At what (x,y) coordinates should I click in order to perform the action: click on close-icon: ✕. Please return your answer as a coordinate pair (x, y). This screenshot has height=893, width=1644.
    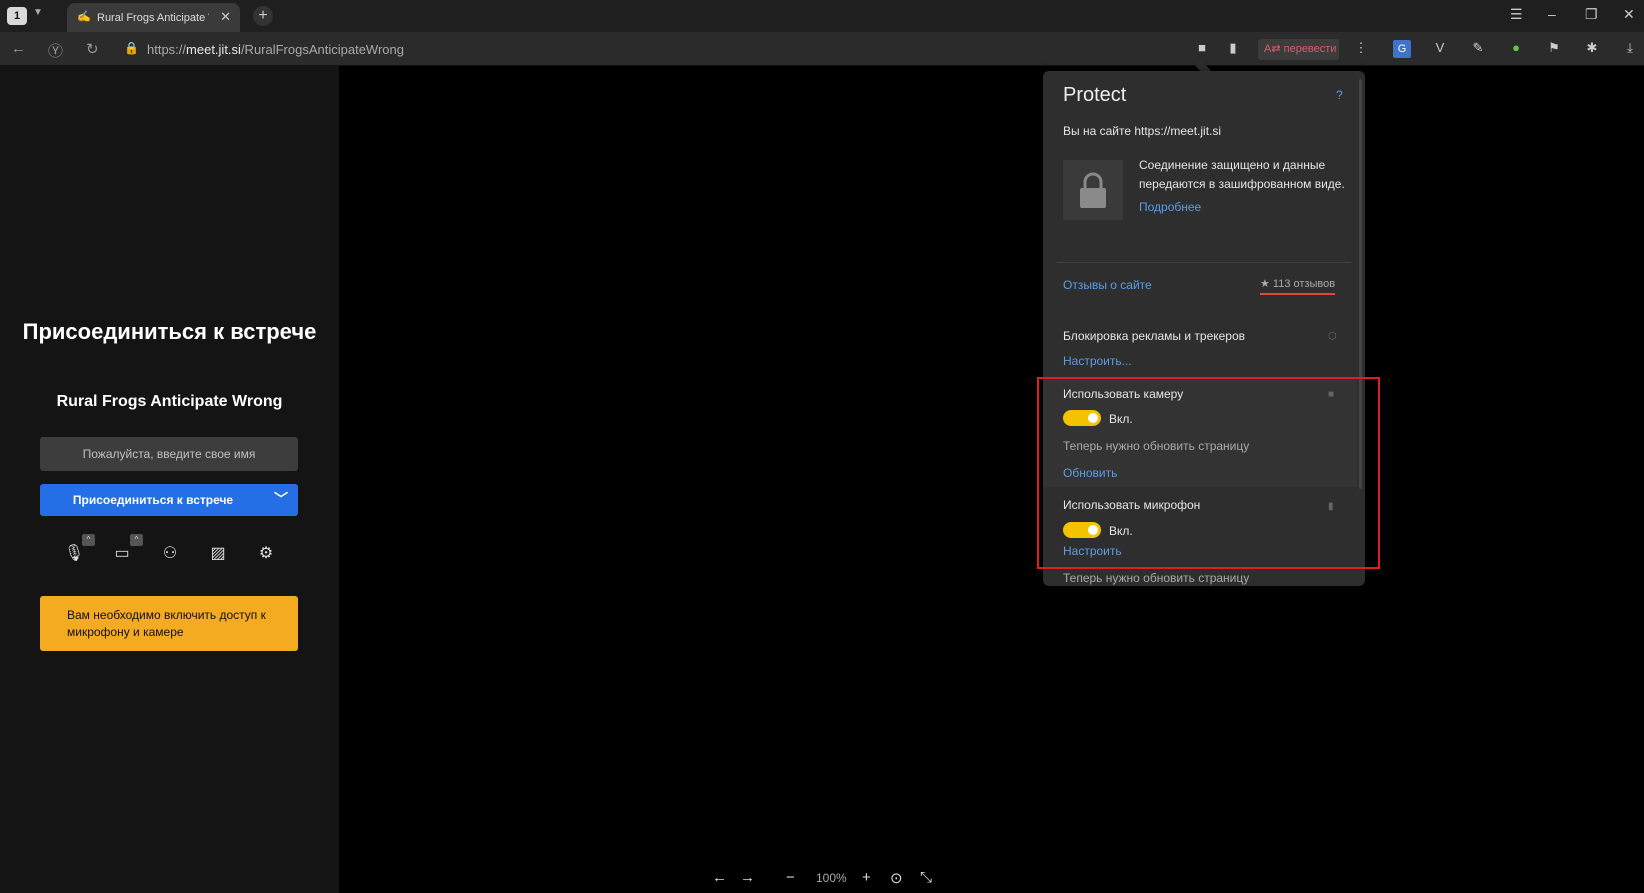
    Looking at the image, I should click on (225, 17).